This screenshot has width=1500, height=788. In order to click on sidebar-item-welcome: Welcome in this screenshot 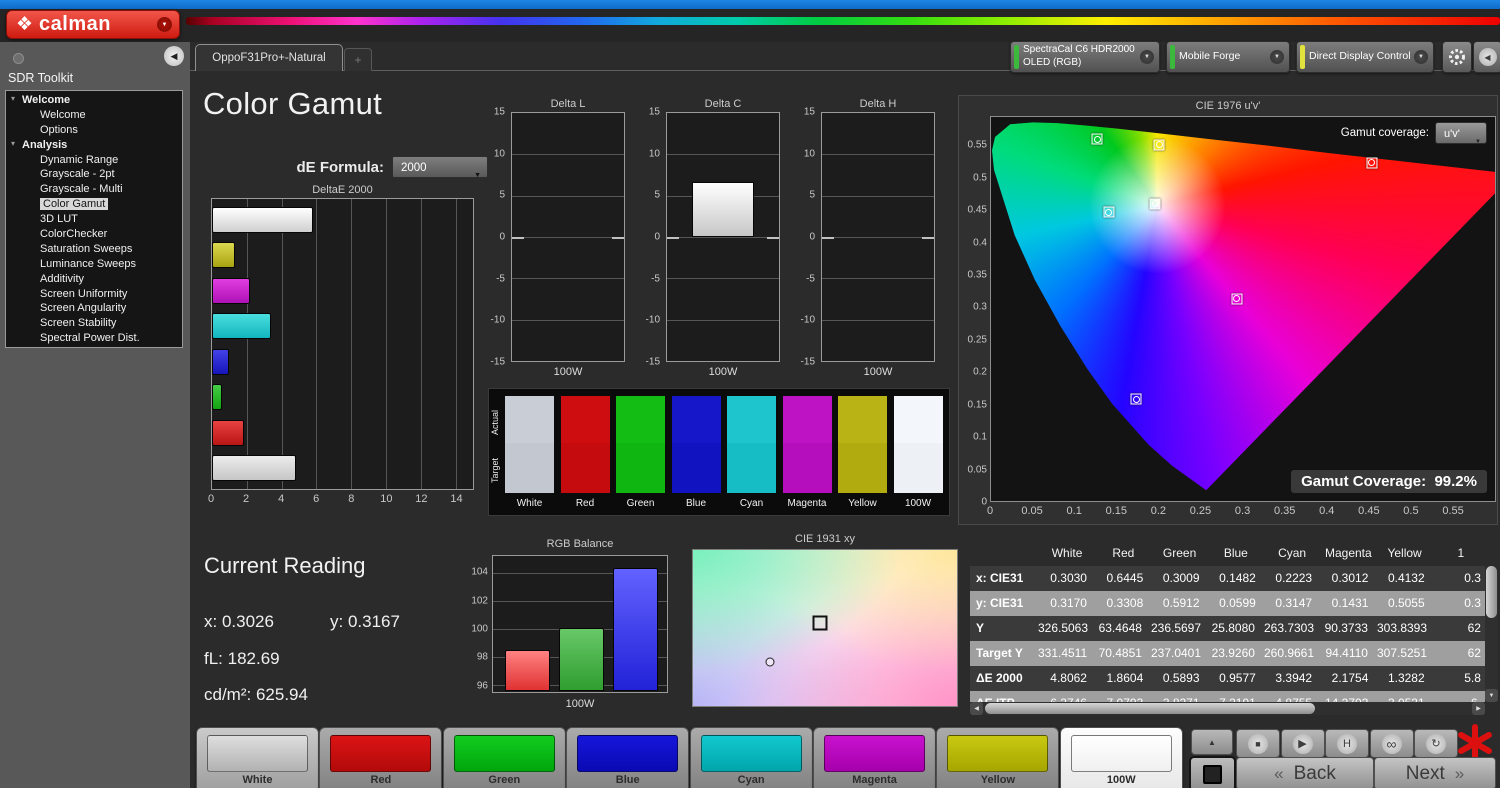, I will do `click(94, 115)`.